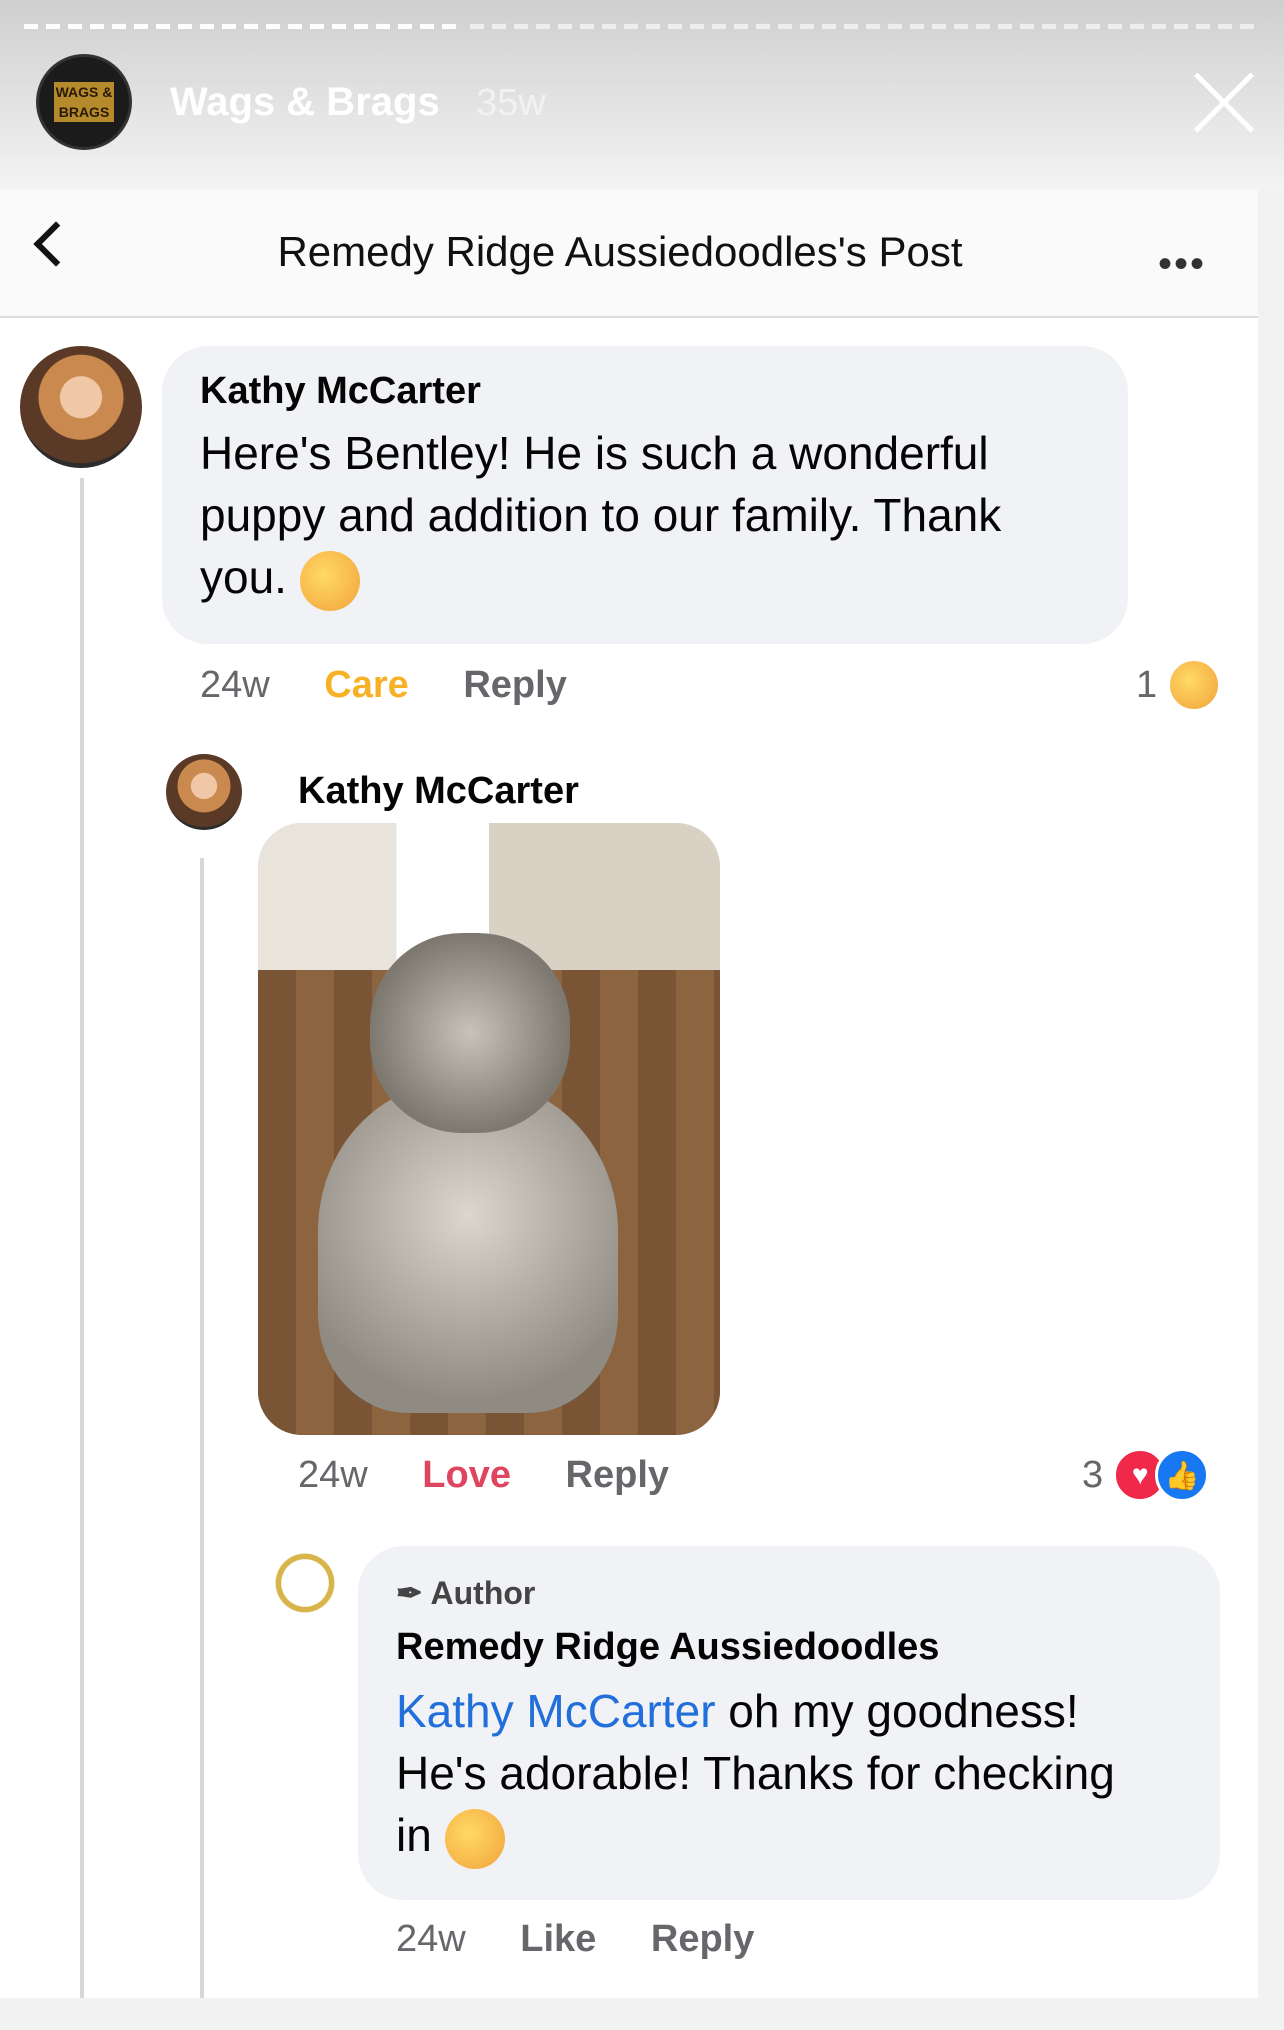 The image size is (1284, 2030). I want to click on pen-icon: ✒, so click(409, 1593).